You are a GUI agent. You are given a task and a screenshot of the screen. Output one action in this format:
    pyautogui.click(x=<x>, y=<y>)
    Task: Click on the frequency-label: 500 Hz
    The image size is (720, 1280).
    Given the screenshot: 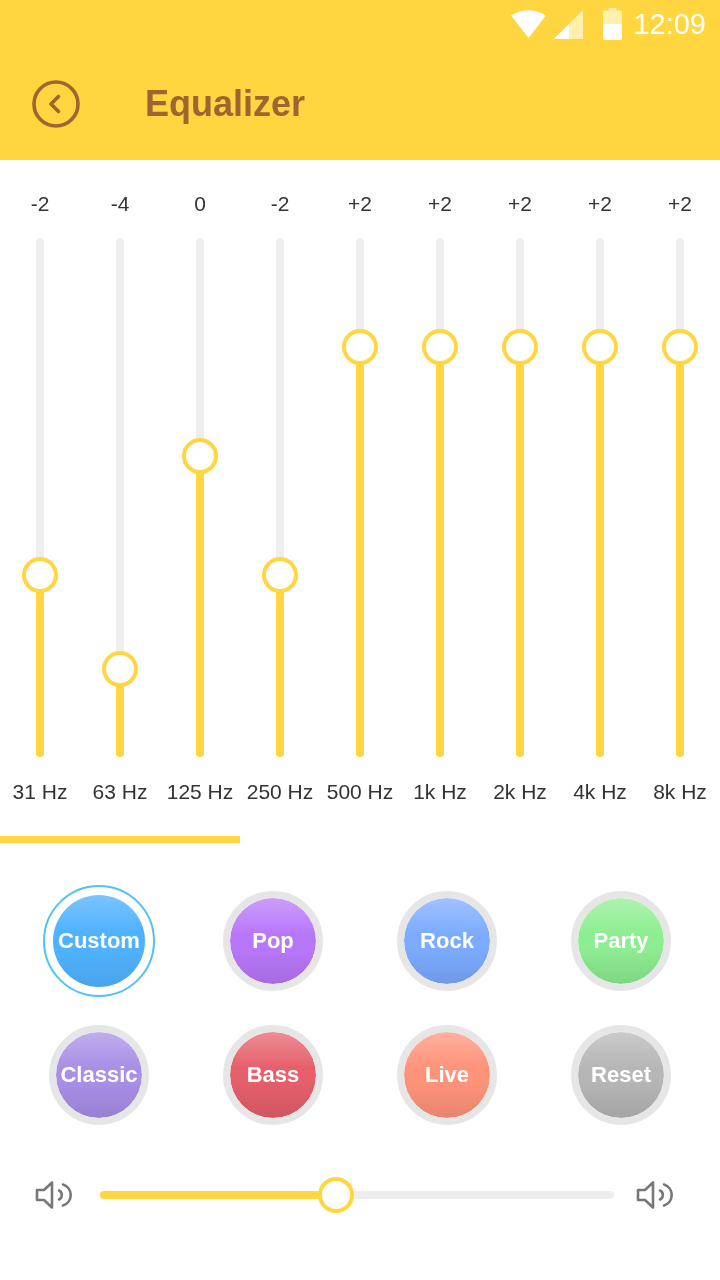 What is the action you would take?
    pyautogui.click(x=360, y=792)
    